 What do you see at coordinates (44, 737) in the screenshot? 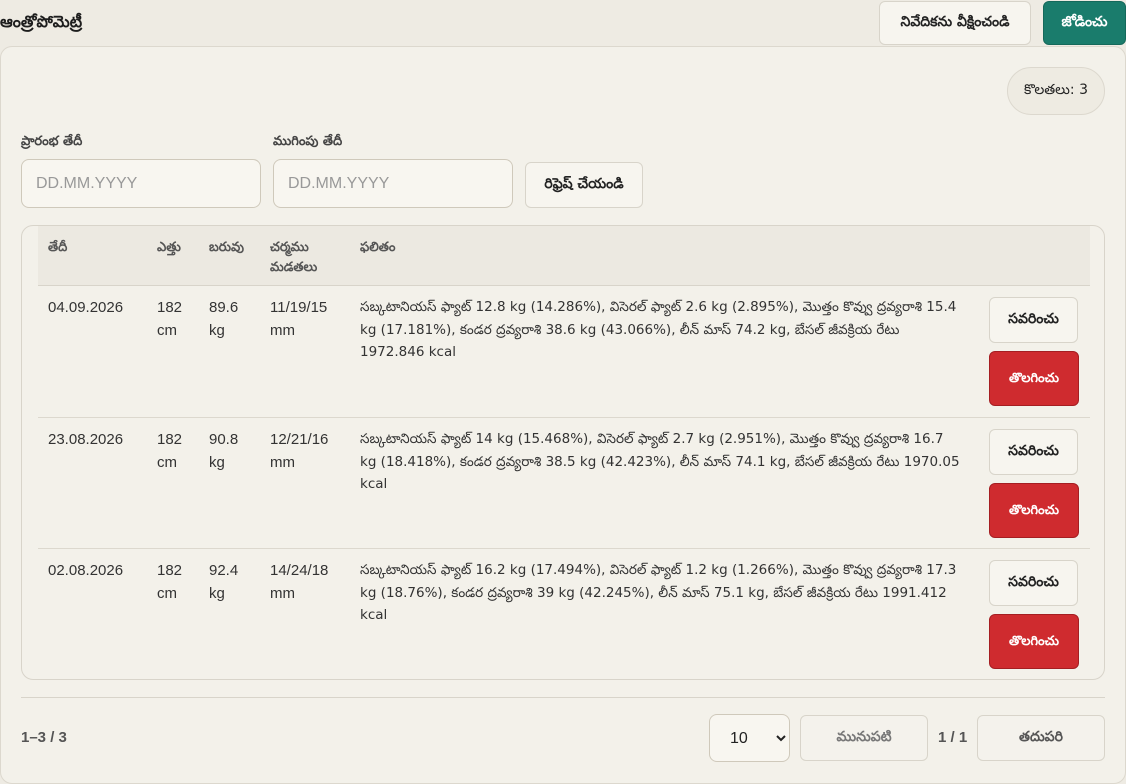
I see `pagination-range: 1–3 / 3` at bounding box center [44, 737].